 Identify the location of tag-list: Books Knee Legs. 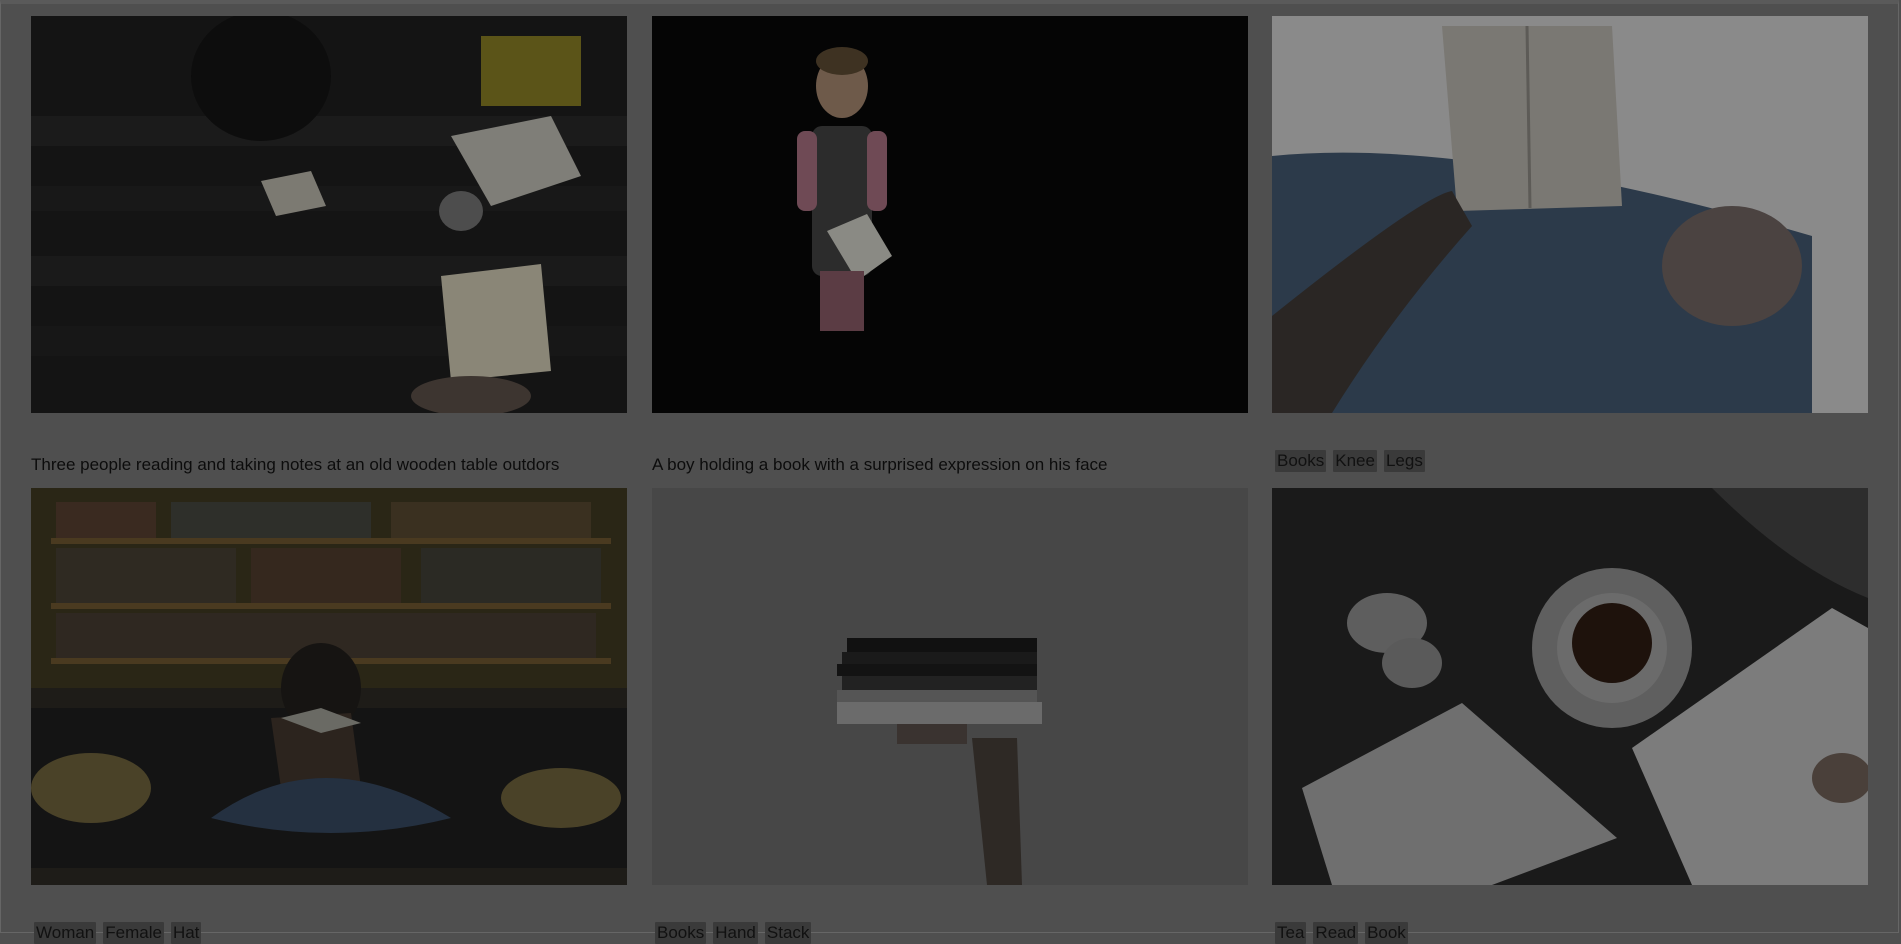
(1350, 461).